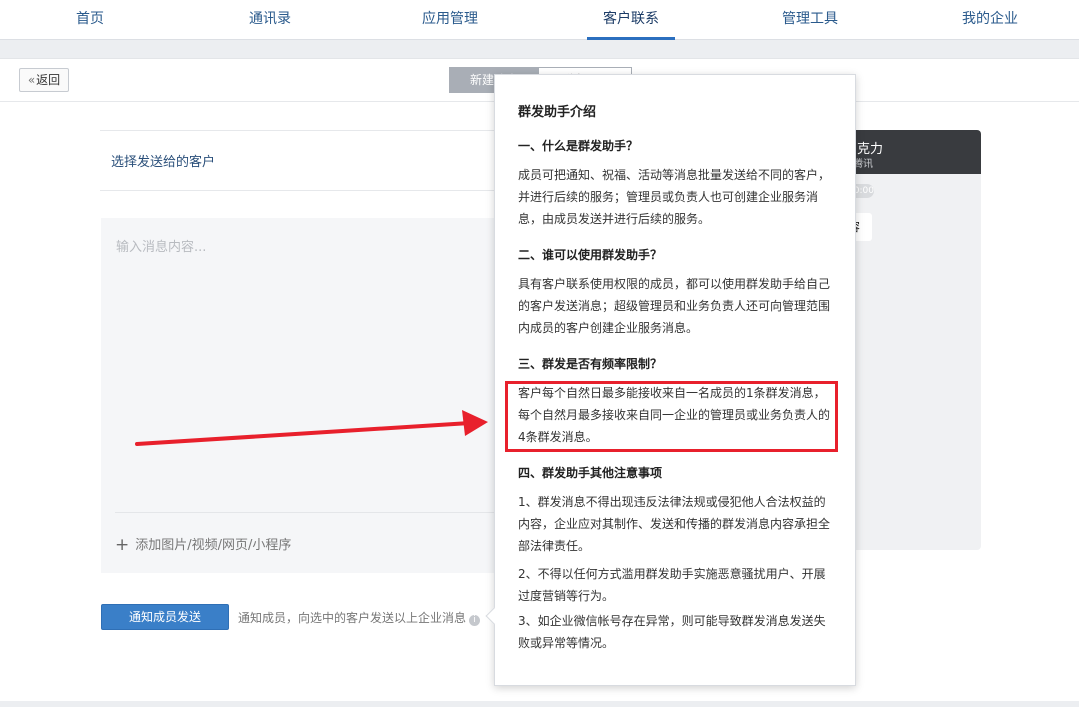  What do you see at coordinates (311, 428) in the screenshot?
I see `annotation-arrow-icon` at bounding box center [311, 428].